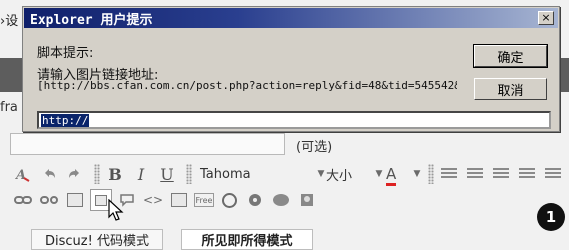 The width and height of the screenshot is (569, 250). What do you see at coordinates (229, 200) in the screenshot?
I see `flash-icon` at bounding box center [229, 200].